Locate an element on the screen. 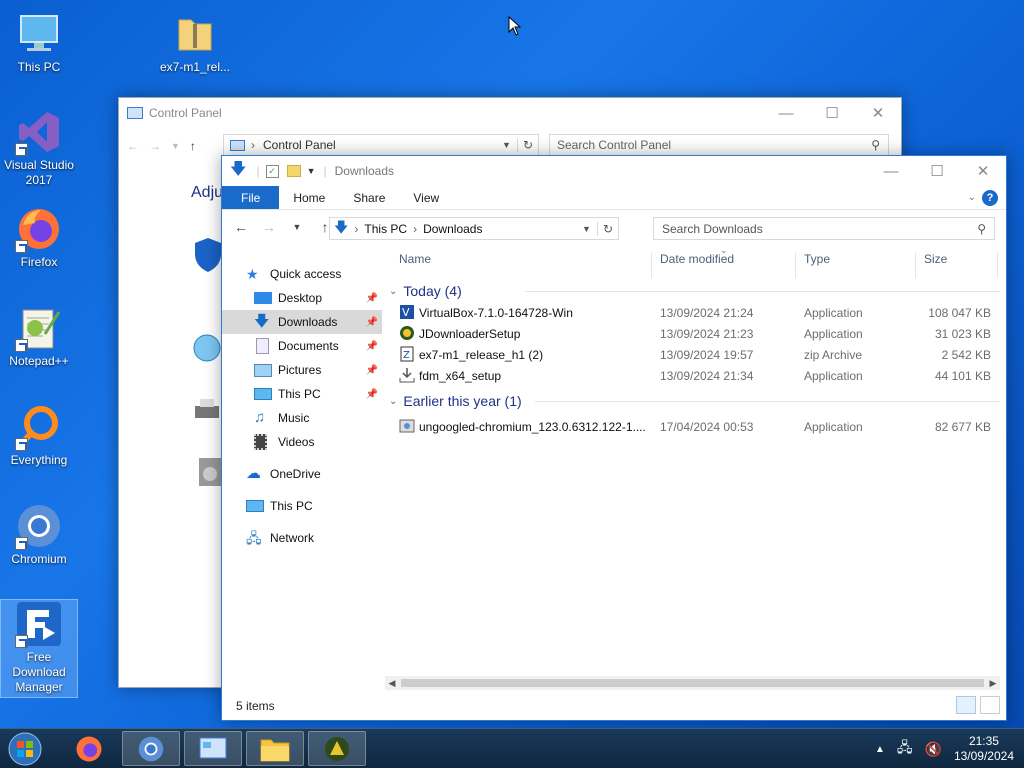  nav-label: This PC is located at coordinates (299, 394).